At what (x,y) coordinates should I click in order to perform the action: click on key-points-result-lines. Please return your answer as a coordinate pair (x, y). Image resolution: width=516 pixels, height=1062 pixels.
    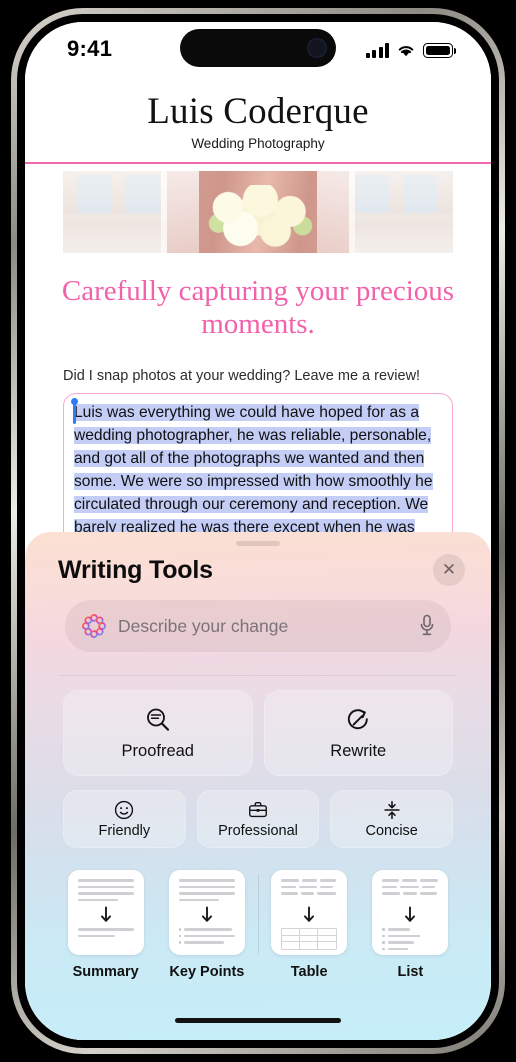
    Looking at the image, I should click on (206, 936).